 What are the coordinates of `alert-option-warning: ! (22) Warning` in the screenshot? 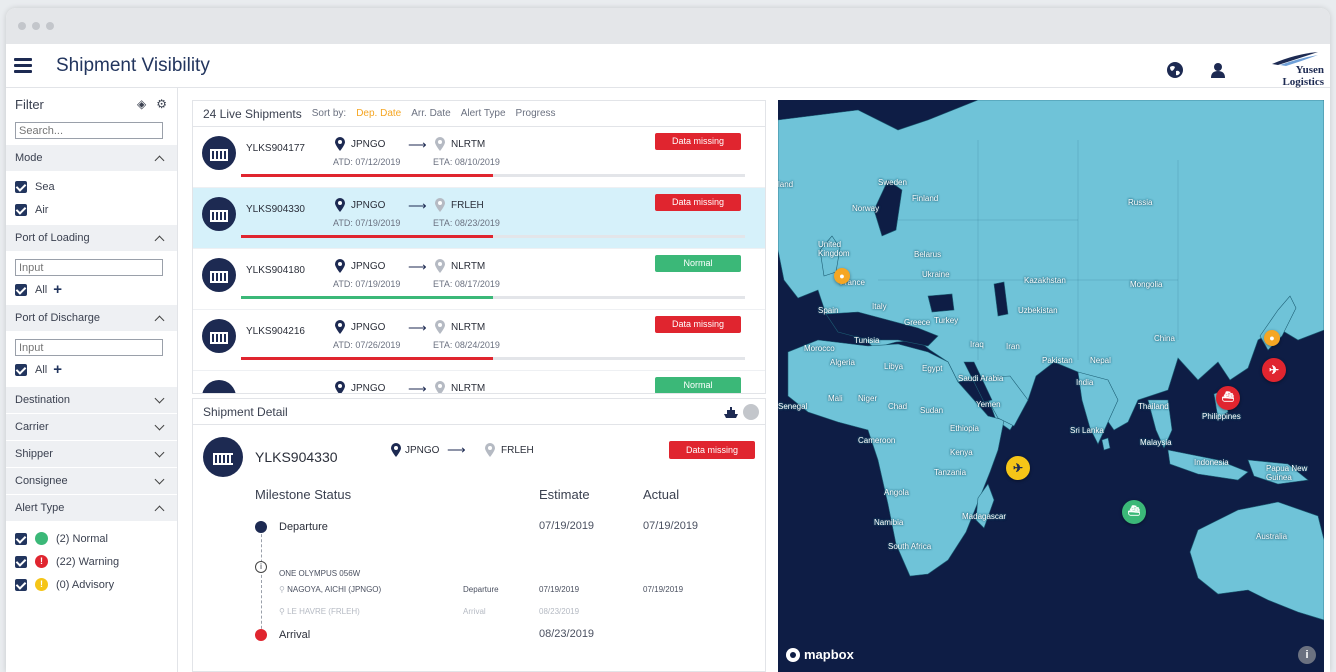 It's located at (91, 561).